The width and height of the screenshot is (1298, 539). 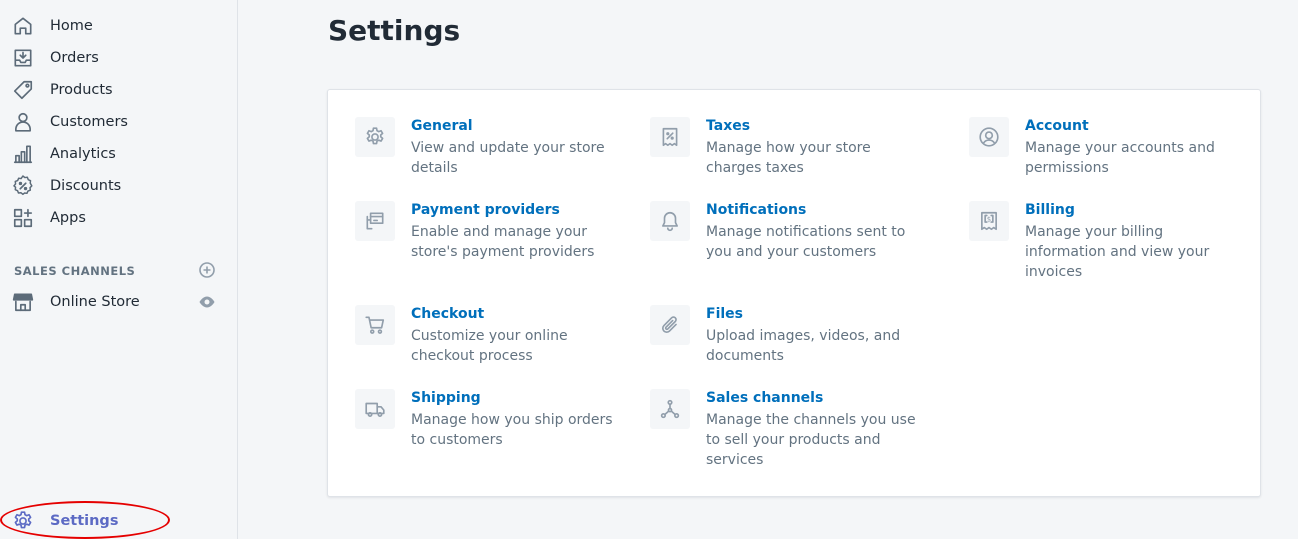 What do you see at coordinates (765, 398) in the screenshot?
I see `setting-title: Sales channels` at bounding box center [765, 398].